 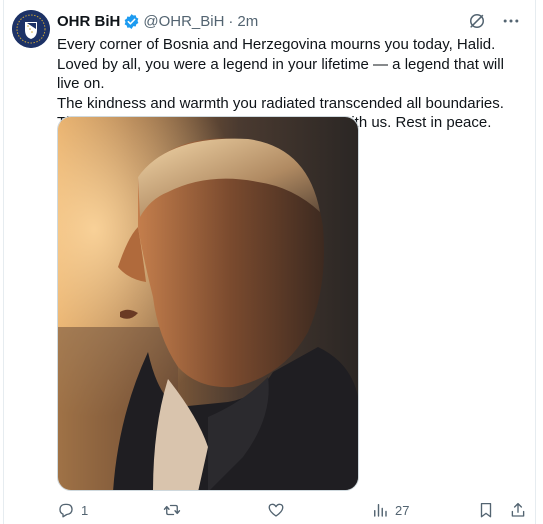 What do you see at coordinates (292, 511) in the screenshot?
I see `tweet-actions: 1 27` at bounding box center [292, 511].